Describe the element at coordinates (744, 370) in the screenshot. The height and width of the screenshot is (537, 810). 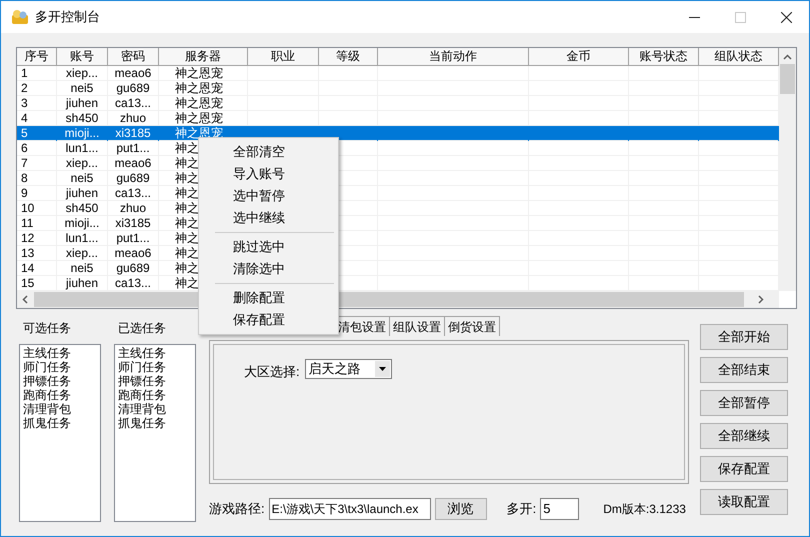
I see `action-button: 全部结束` at that location.